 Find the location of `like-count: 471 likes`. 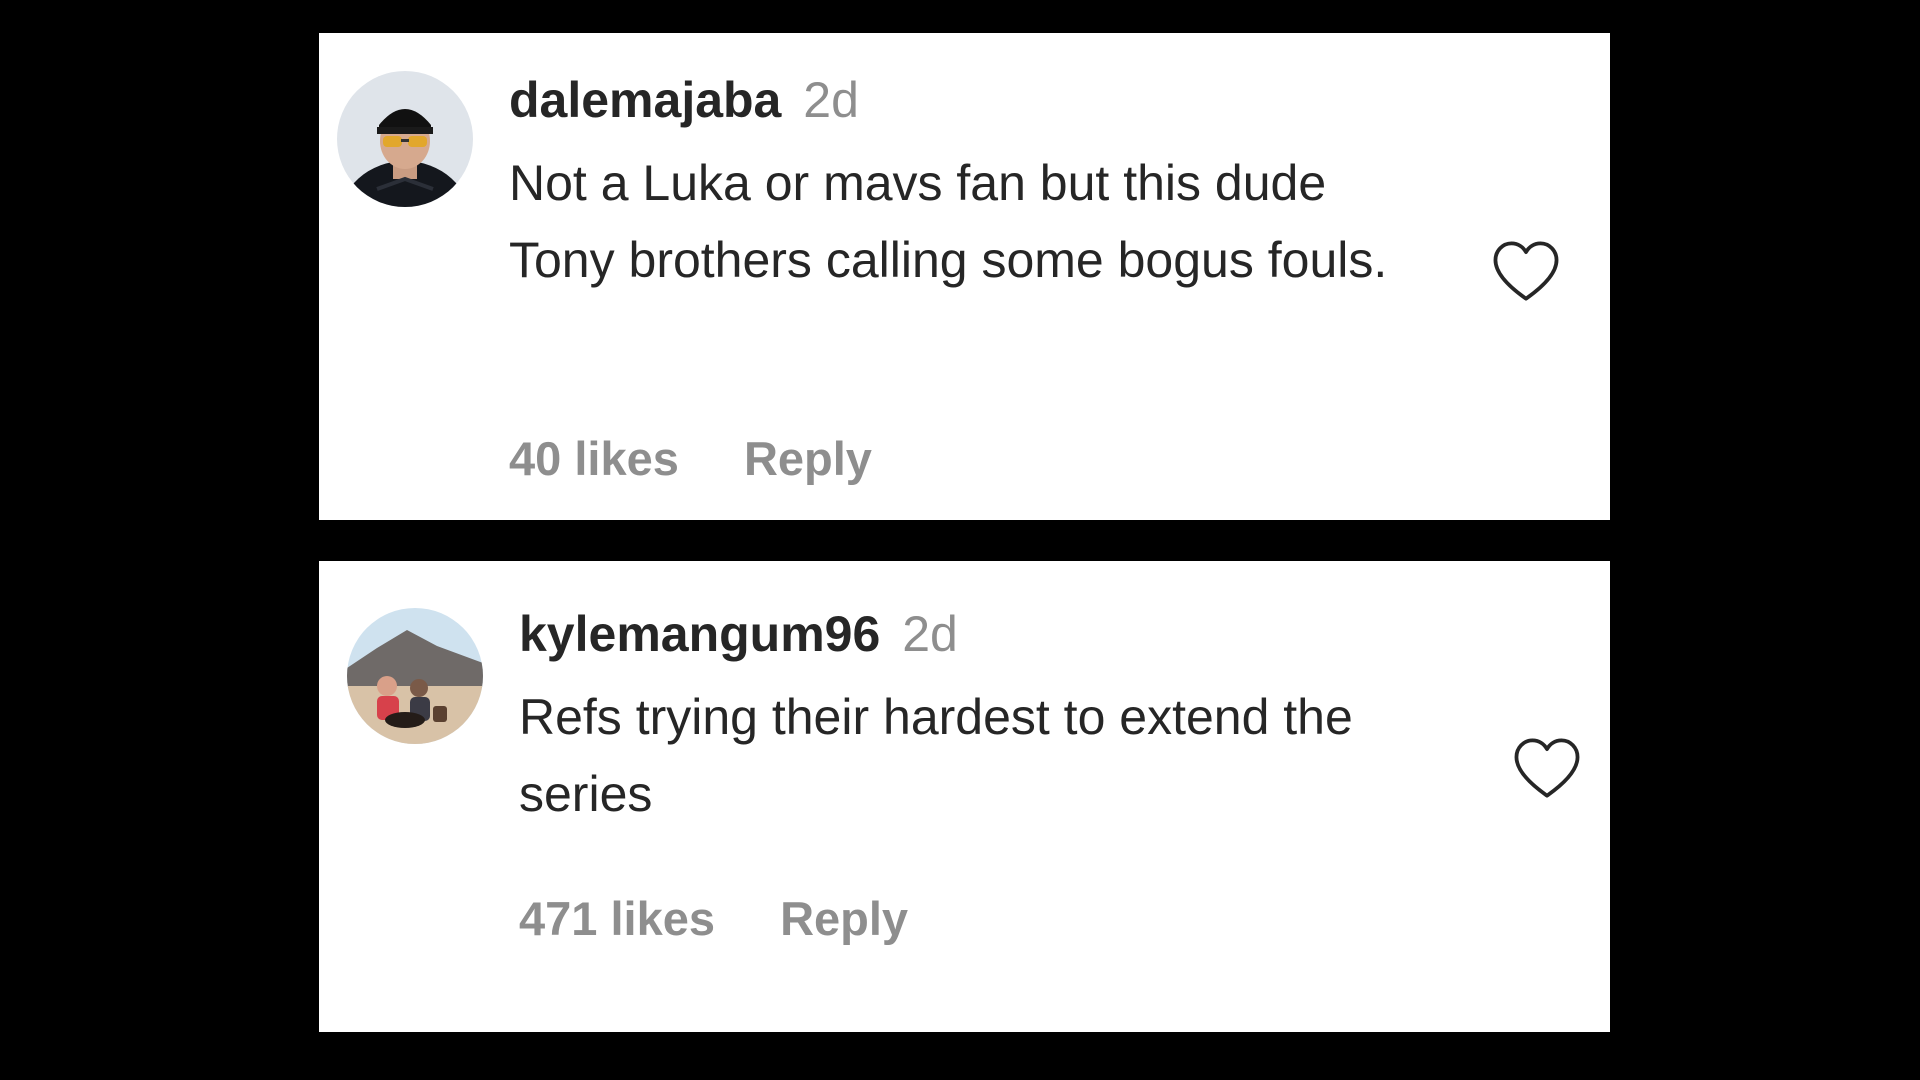

like-count: 471 likes is located at coordinates (617, 918).